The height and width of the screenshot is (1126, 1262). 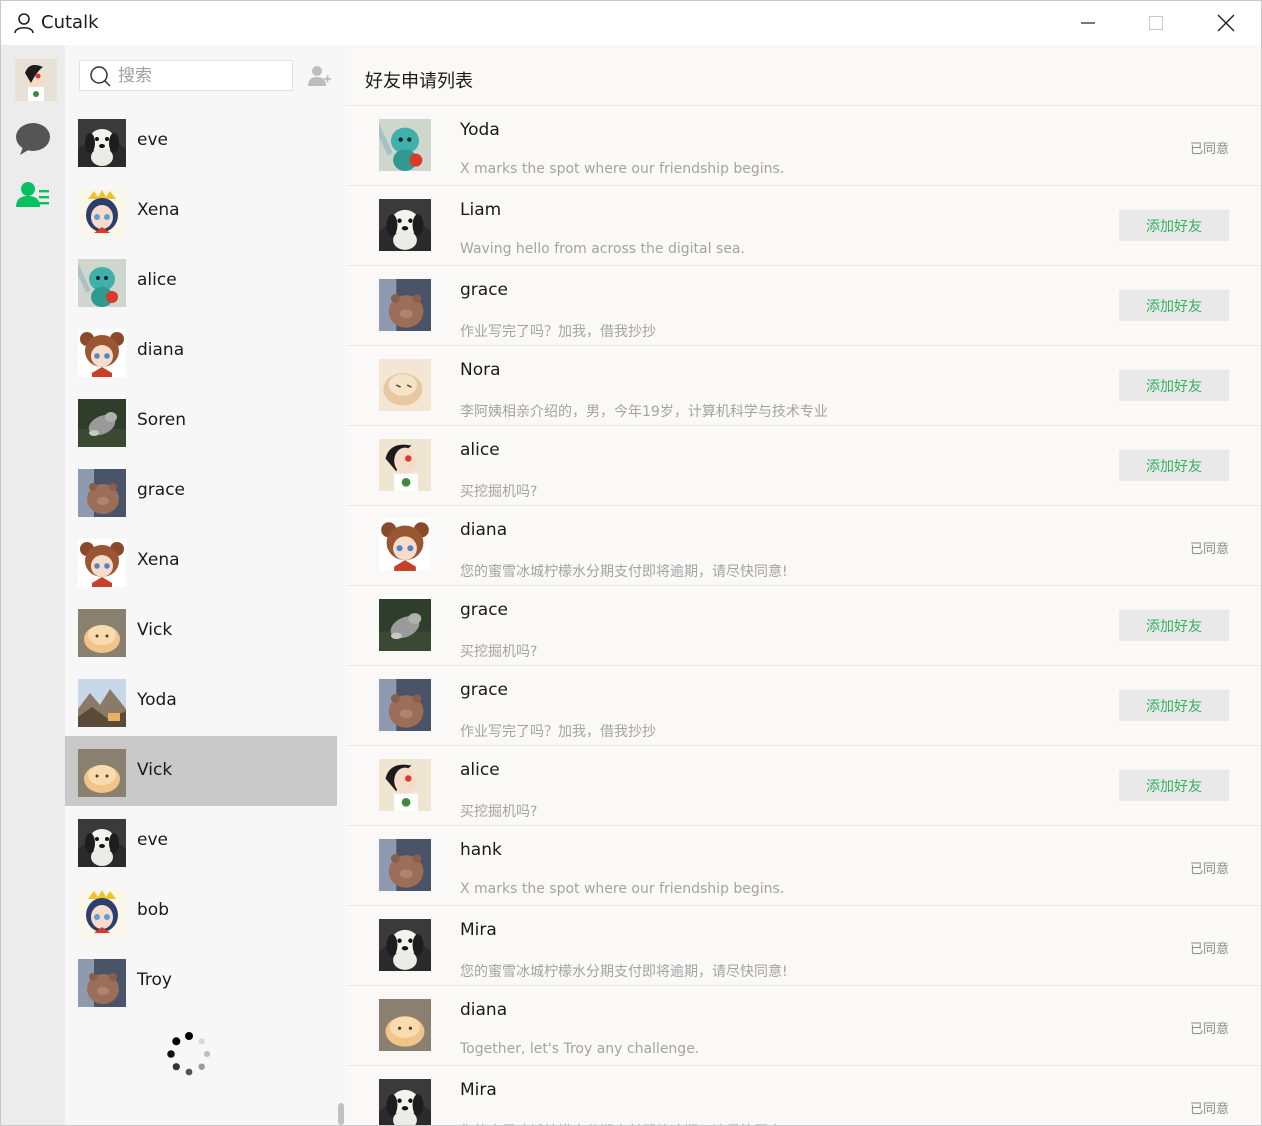 I want to click on friend-request-row: alice 买挖掘机吗? 添加好友, so click(x=804, y=786).